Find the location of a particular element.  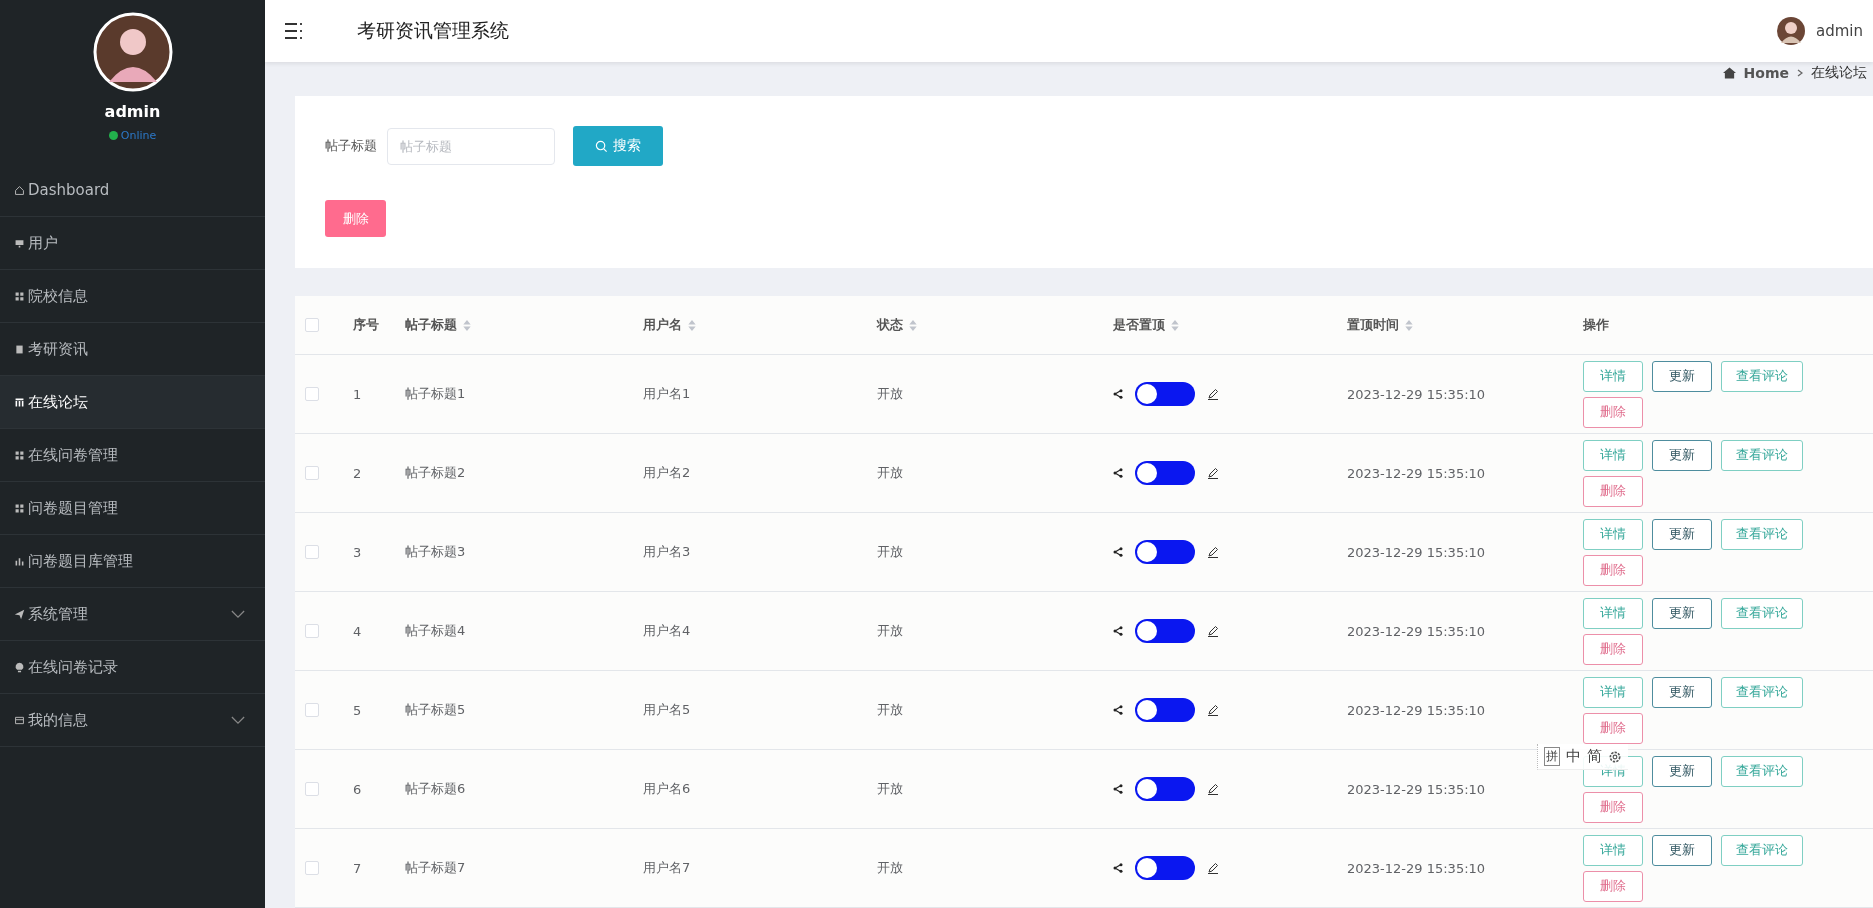

cols-icon is located at coordinates (19, 402).